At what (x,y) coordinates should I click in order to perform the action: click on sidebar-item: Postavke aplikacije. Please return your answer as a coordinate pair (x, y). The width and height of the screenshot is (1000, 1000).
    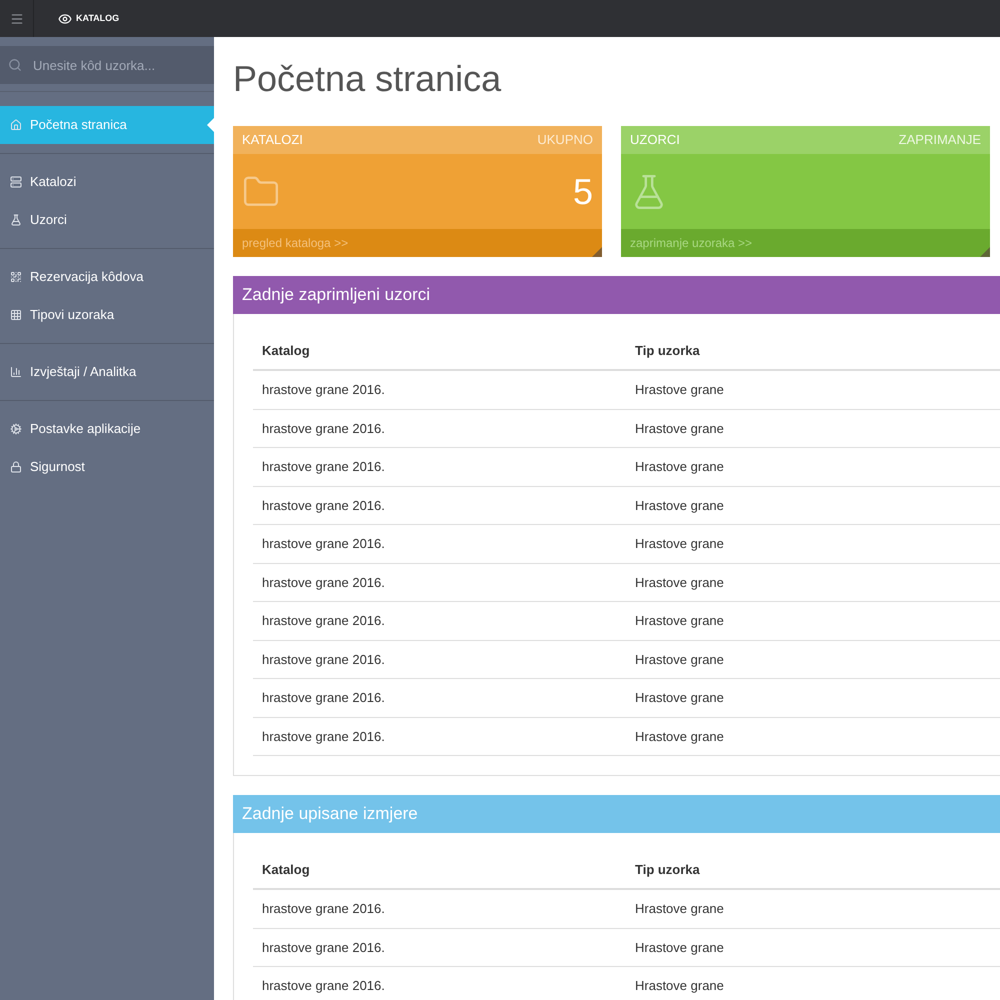
    Looking at the image, I should click on (107, 429).